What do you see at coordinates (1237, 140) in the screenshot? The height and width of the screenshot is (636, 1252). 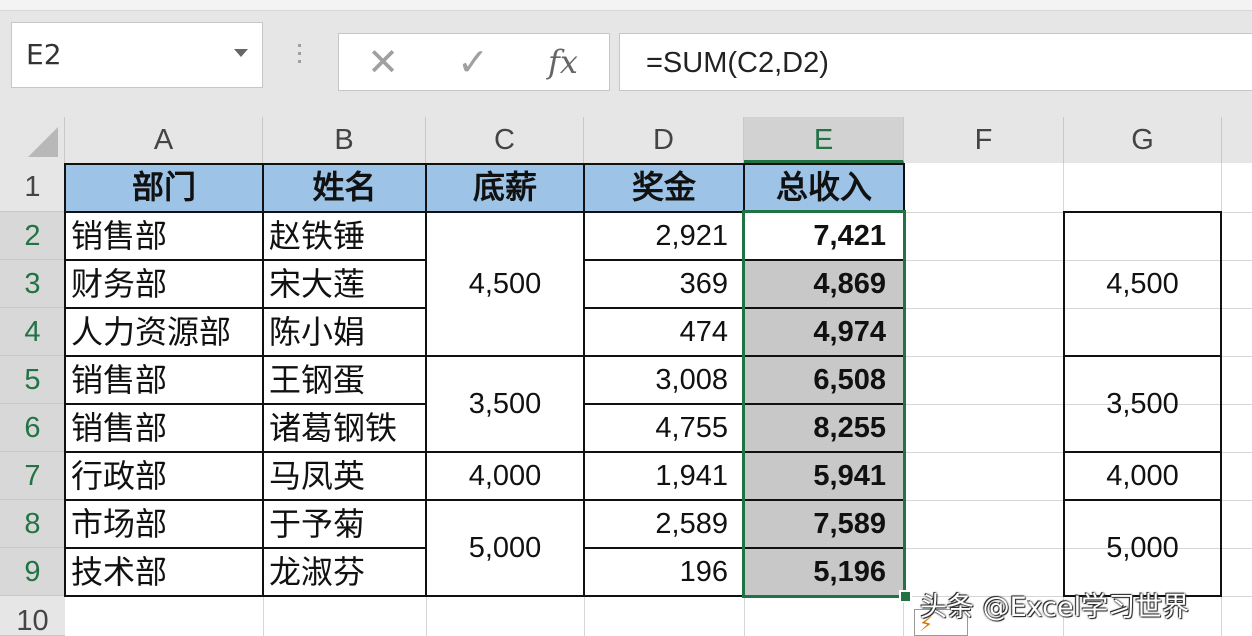 I see `column-header-h` at bounding box center [1237, 140].